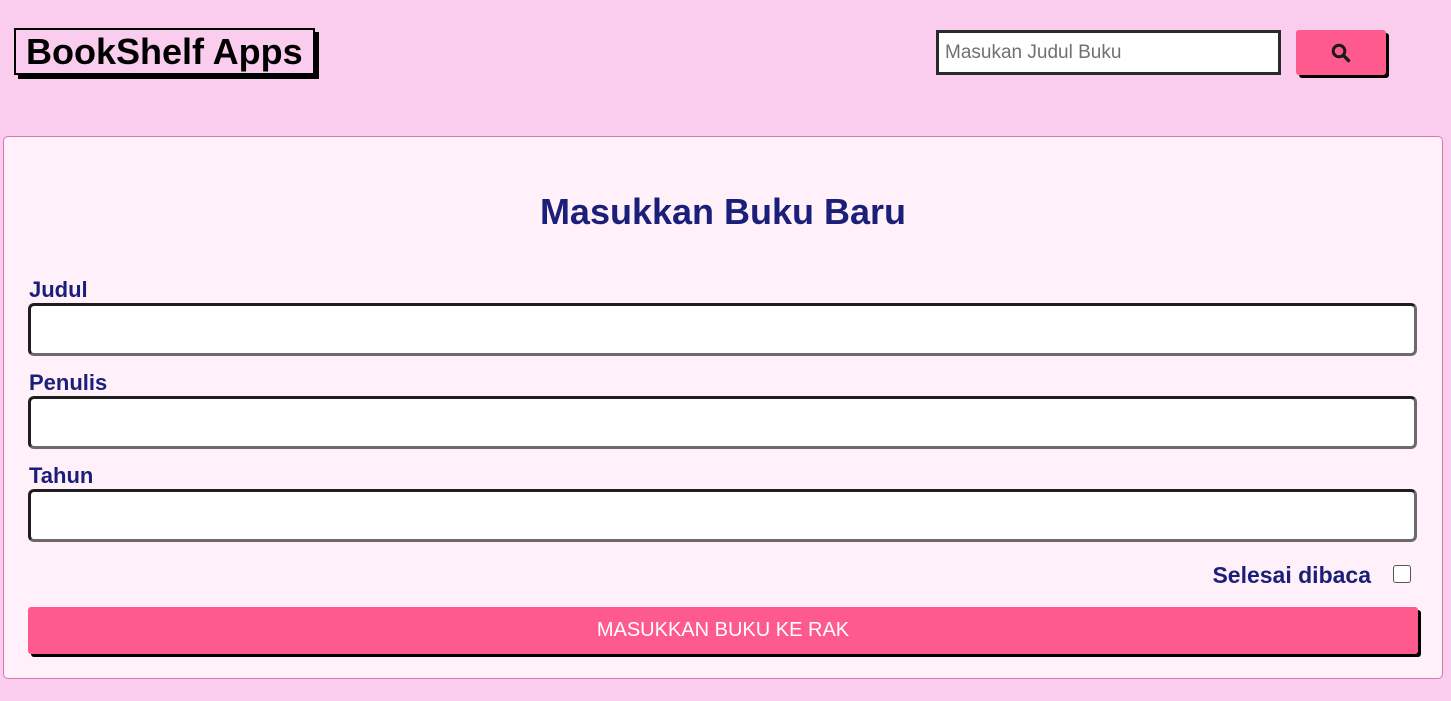 The width and height of the screenshot is (1451, 701). I want to click on year-label: Tahun, so click(61, 475).